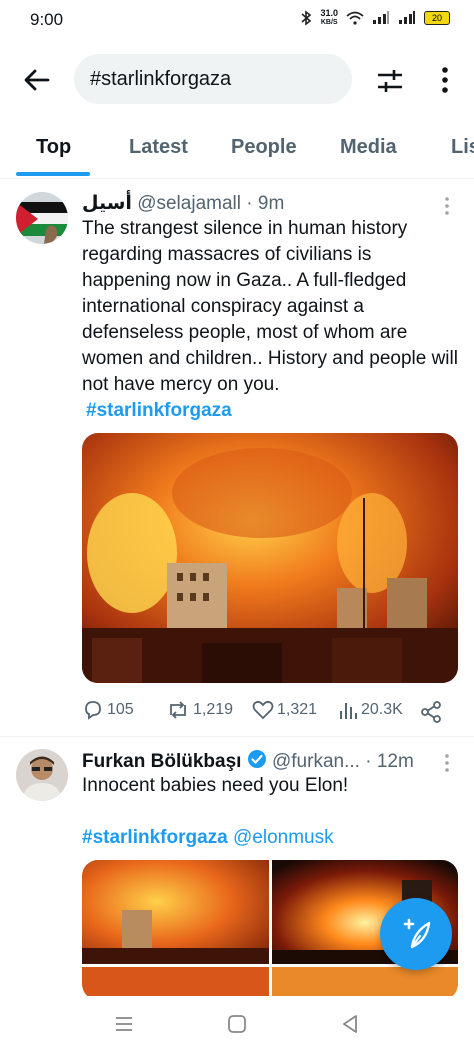 Image resolution: width=474 pixels, height=1053 pixels. Describe the element at coordinates (120, 709) in the screenshot. I see `reply-count: 105` at that location.